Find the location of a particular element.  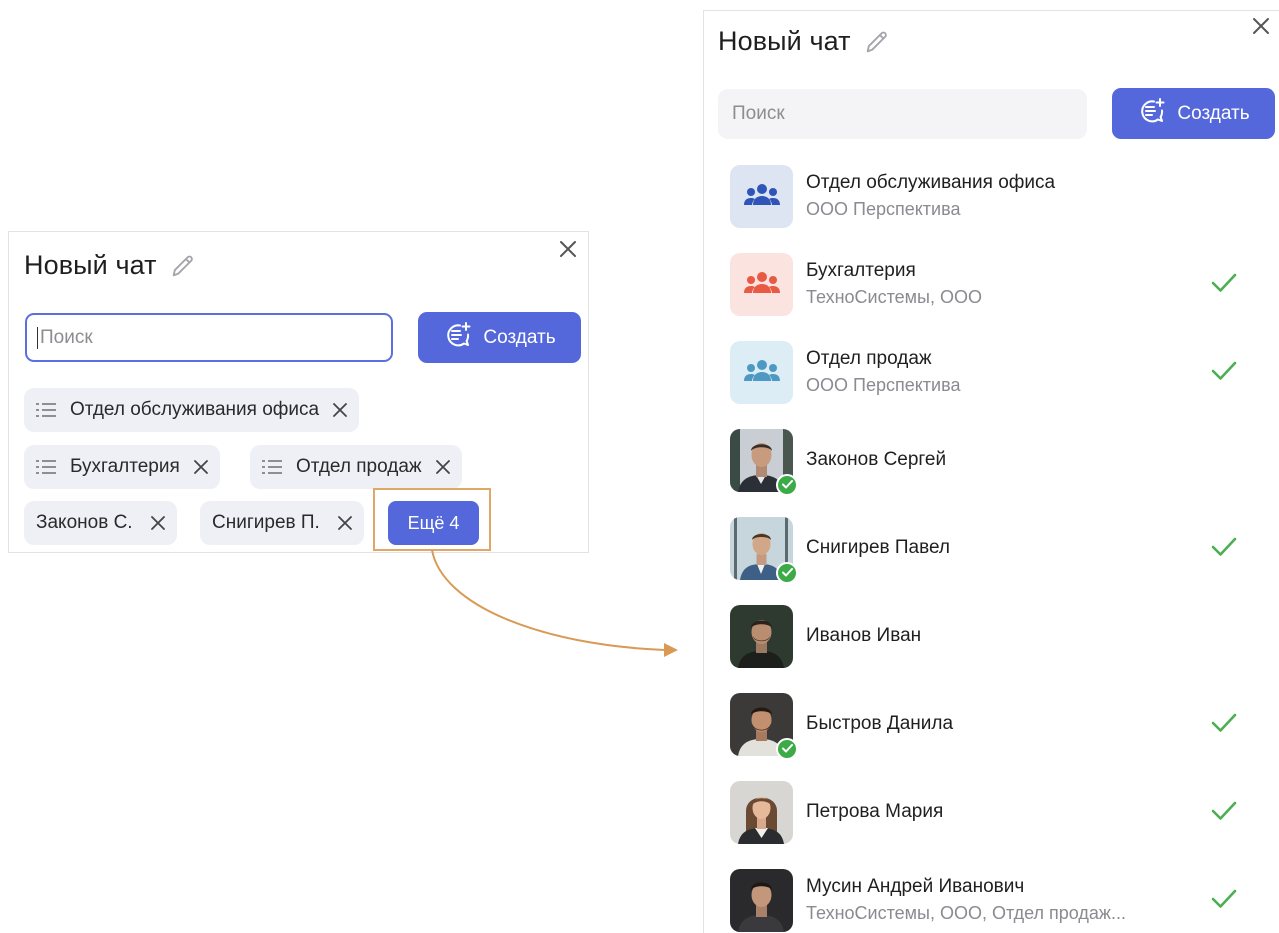

item-name: Иванов Иван is located at coordinates (864, 635).